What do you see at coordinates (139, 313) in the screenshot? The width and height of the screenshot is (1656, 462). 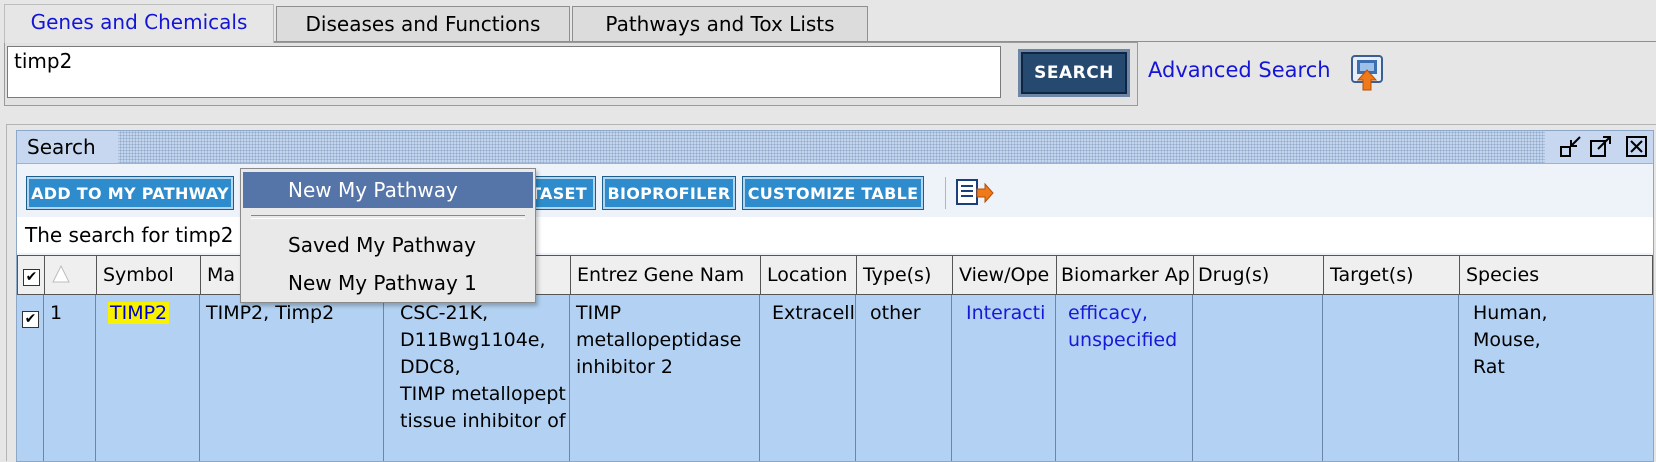 I see `symbol-link: TIMP2` at bounding box center [139, 313].